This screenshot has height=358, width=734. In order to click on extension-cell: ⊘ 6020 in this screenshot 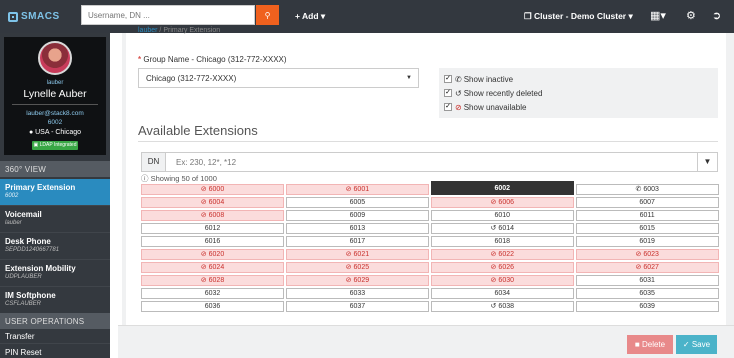, I will do `click(212, 254)`.